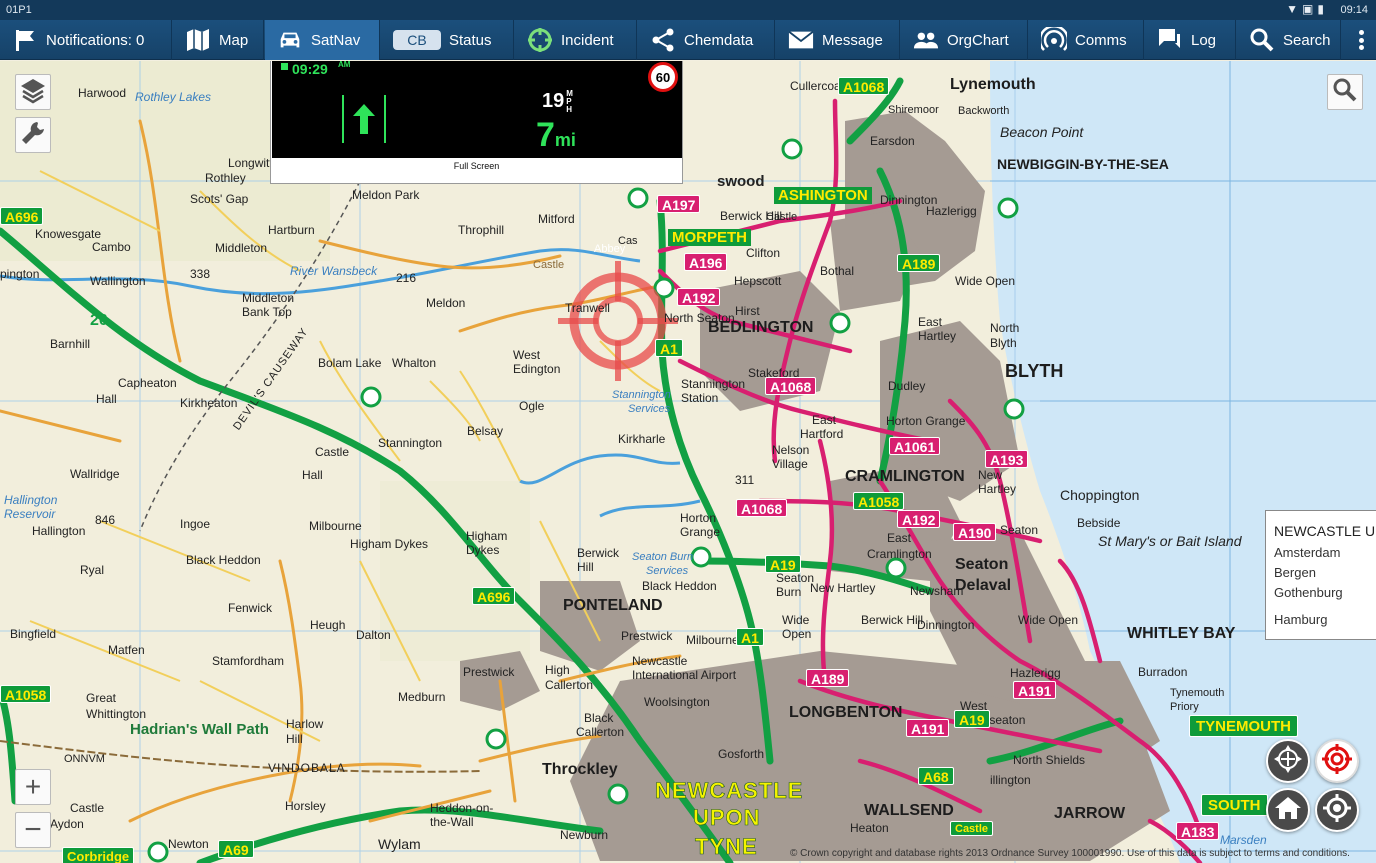 This screenshot has height=863, width=1376. I want to click on village-label: Callerton, so click(569, 685).